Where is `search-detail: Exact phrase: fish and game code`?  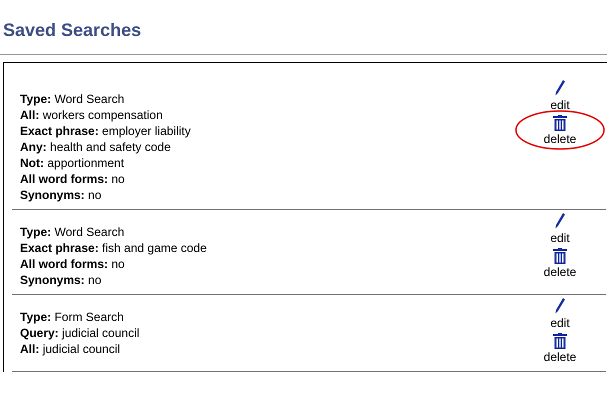
search-detail: Exact phrase: fish and game code is located at coordinates (114, 248).